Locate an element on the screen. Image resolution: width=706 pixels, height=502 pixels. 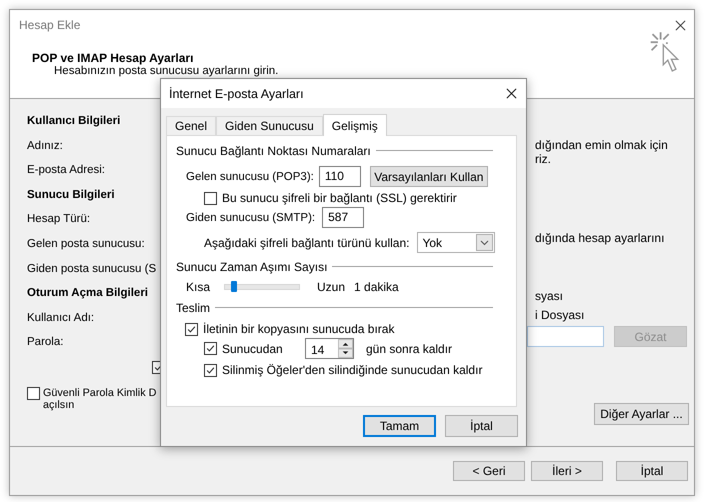
timeout-value: 1 dakika is located at coordinates (376, 287).